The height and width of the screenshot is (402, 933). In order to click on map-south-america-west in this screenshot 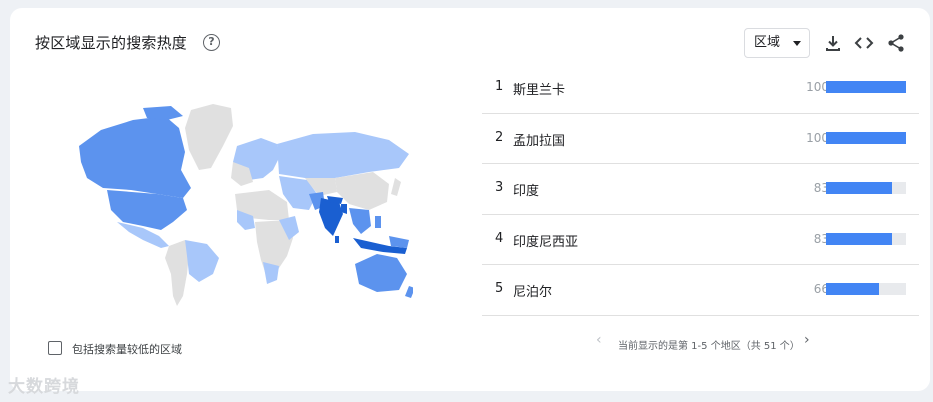, I will do `click(177, 273)`.